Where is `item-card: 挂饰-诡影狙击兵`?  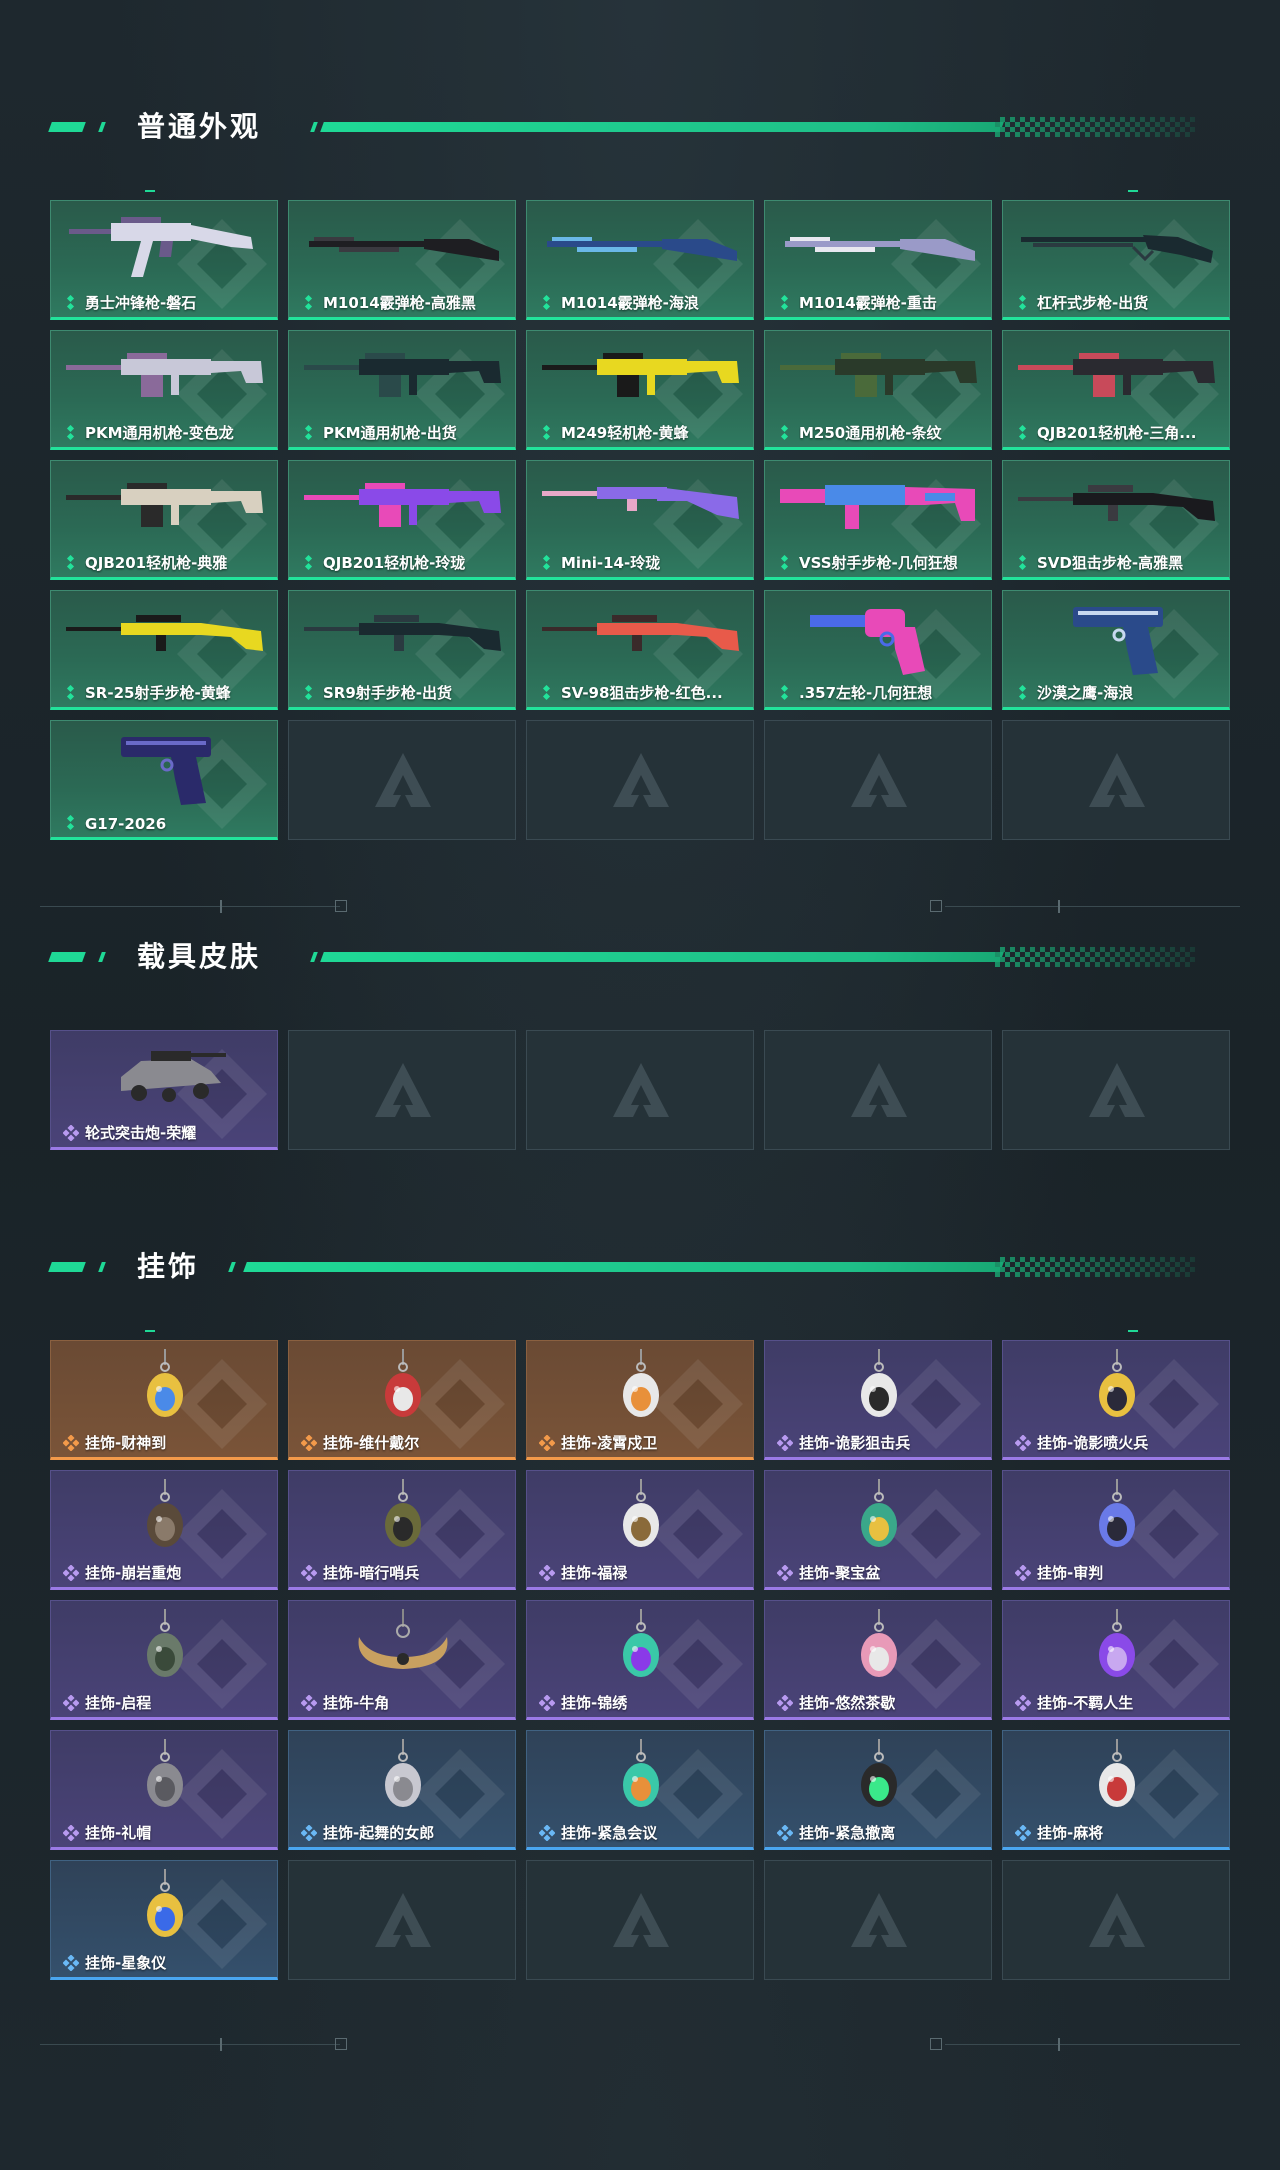
item-card: 挂饰-诡影狙击兵 is located at coordinates (878, 1400).